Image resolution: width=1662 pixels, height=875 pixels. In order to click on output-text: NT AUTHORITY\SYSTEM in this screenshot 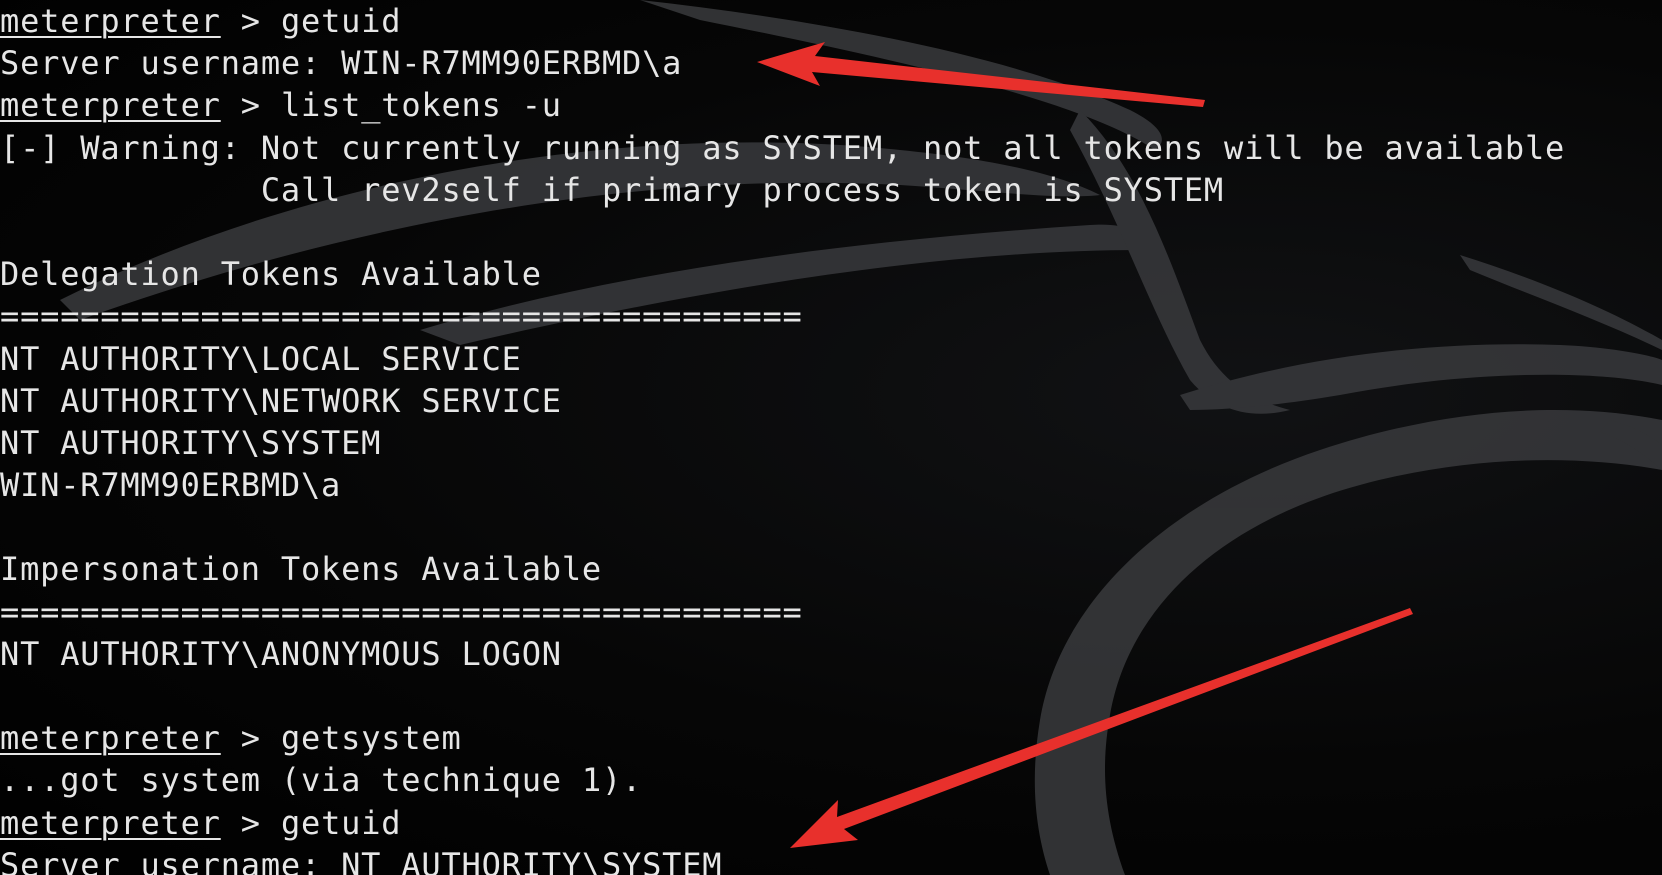, I will do `click(191, 442)`.